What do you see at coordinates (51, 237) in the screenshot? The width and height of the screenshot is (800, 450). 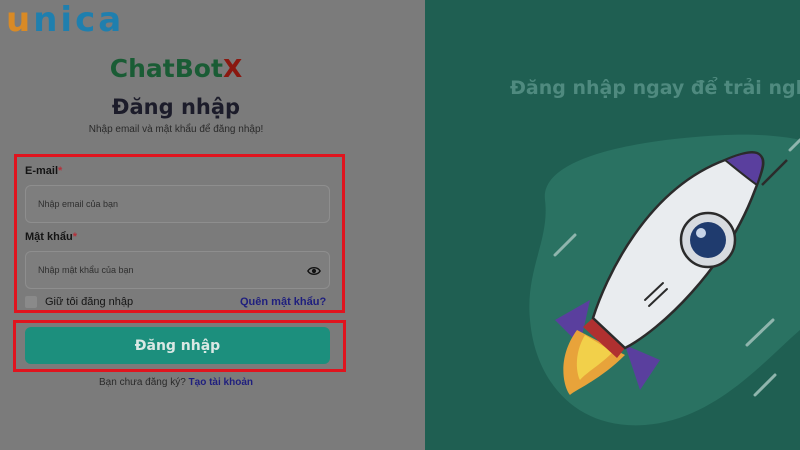 I see `password-label: Mật khẩu*` at bounding box center [51, 237].